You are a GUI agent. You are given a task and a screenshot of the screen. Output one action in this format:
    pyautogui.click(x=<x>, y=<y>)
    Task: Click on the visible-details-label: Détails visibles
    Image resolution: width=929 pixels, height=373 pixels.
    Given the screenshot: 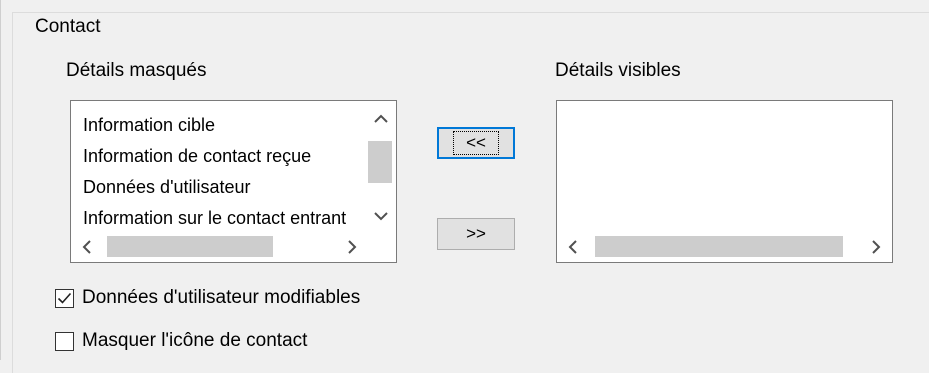 What is the action you would take?
    pyautogui.click(x=618, y=70)
    